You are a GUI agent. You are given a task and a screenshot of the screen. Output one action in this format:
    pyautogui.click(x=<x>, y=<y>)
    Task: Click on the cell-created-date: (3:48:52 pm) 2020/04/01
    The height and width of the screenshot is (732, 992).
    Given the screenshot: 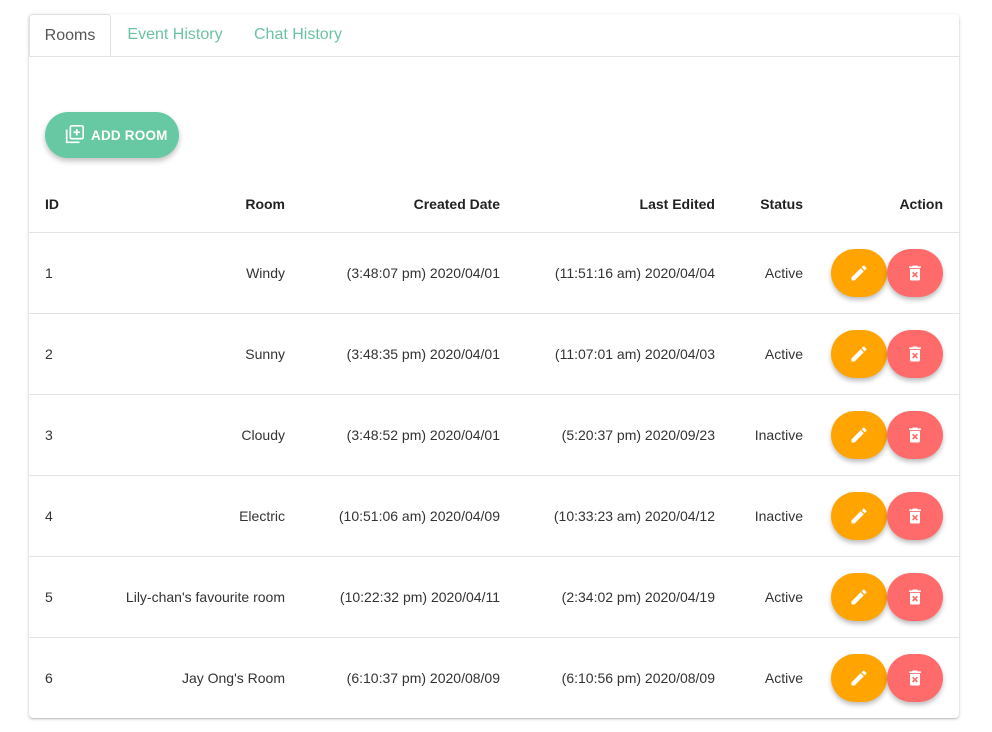 What is the action you would take?
    pyautogui.click(x=392, y=435)
    